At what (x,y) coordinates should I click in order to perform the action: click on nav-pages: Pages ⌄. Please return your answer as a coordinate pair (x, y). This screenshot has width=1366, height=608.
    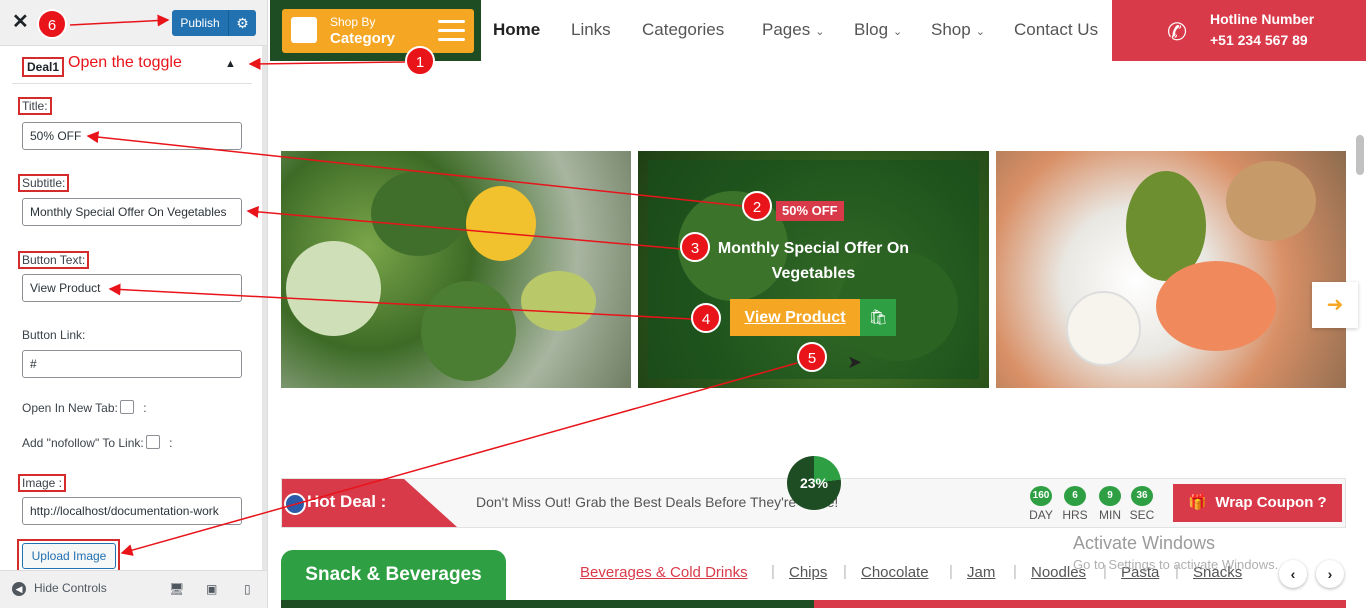
    Looking at the image, I should click on (793, 30).